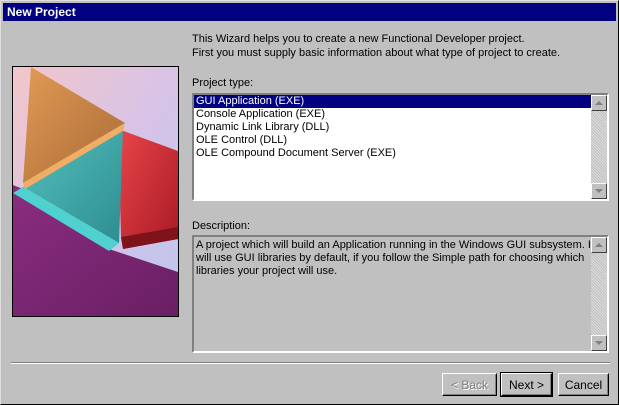  What do you see at coordinates (310, 363) in the screenshot?
I see `button-separator` at bounding box center [310, 363].